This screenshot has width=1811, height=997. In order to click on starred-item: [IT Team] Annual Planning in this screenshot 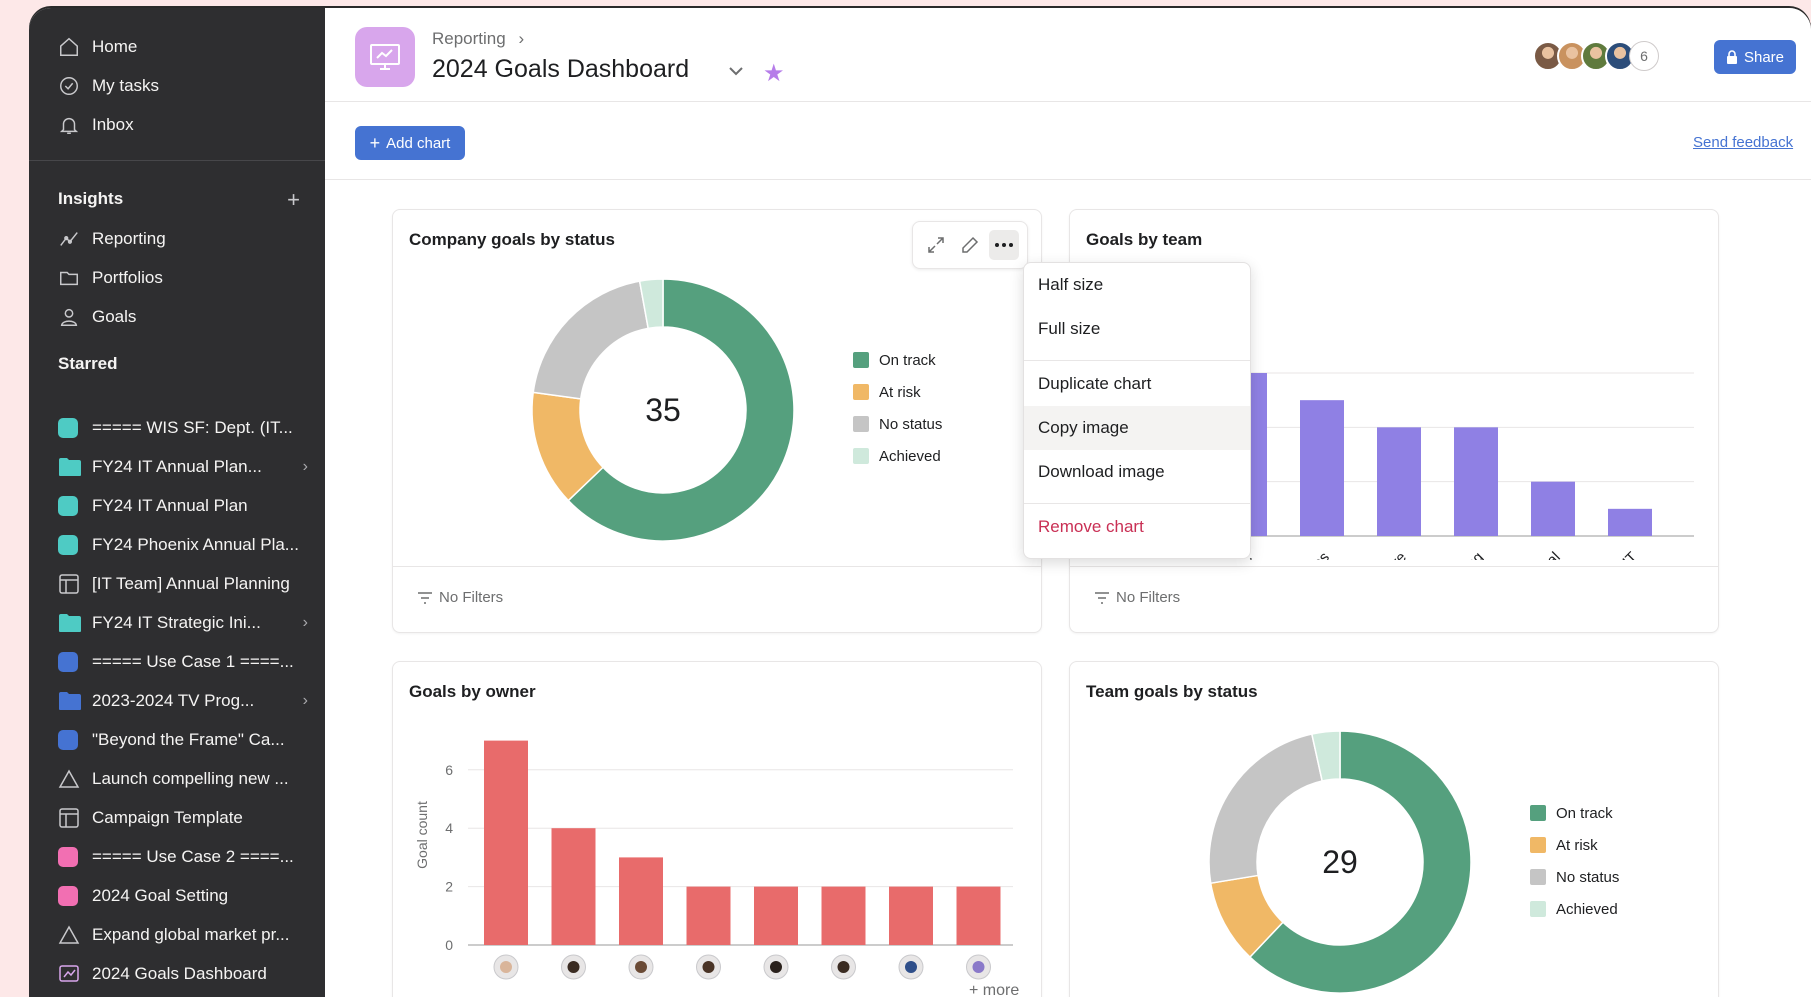, I will do `click(183, 584)`.